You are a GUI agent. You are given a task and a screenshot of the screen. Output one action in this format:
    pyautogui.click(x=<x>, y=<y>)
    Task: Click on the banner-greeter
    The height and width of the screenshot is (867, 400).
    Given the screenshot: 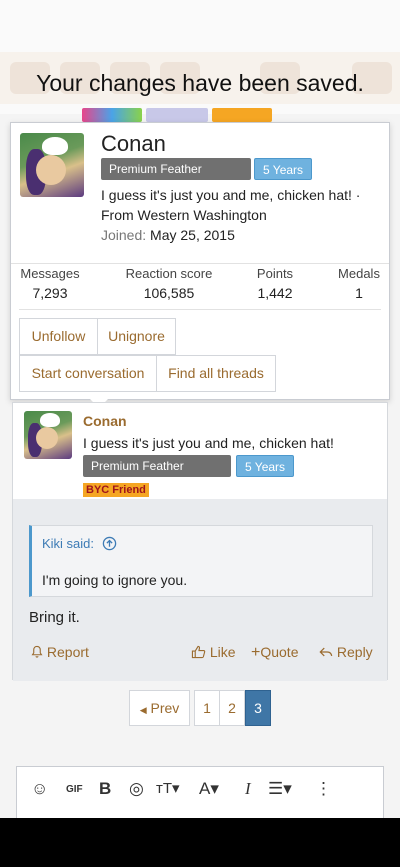 What is the action you would take?
    pyautogui.click(x=177, y=115)
    